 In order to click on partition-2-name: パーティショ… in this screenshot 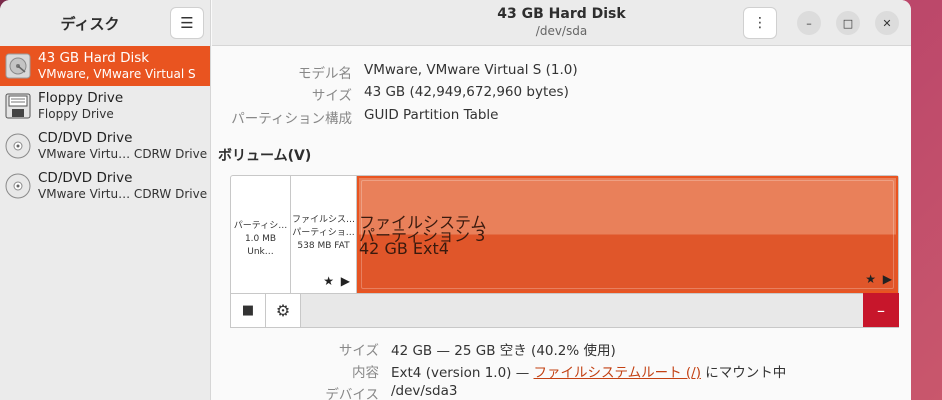, I will do `click(323, 233)`.